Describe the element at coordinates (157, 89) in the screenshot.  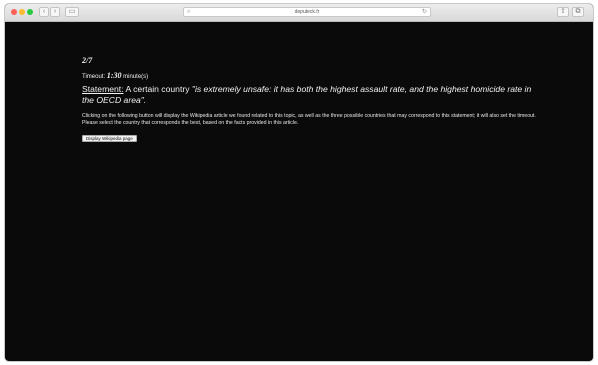
I see `statement-prefix: A certain country` at that location.